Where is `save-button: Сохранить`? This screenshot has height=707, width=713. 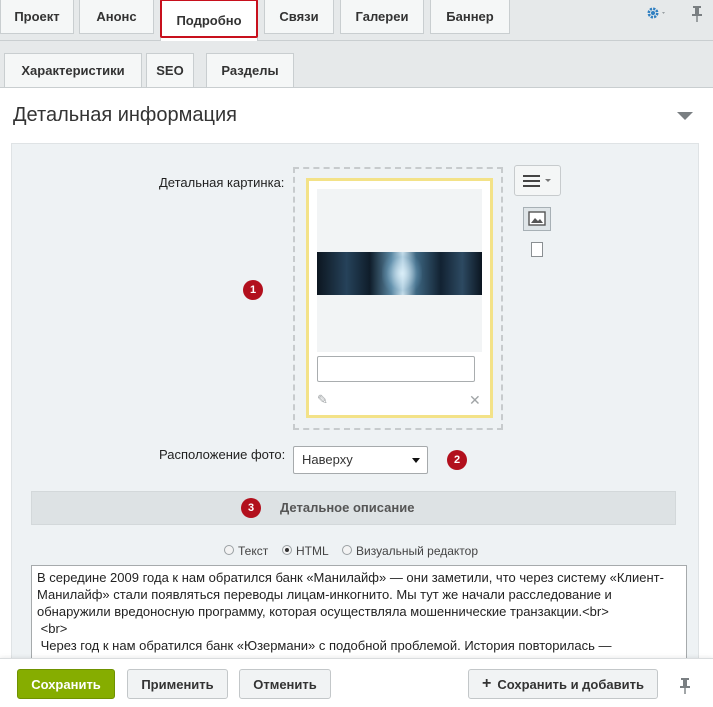
save-button: Сохранить is located at coordinates (66, 684).